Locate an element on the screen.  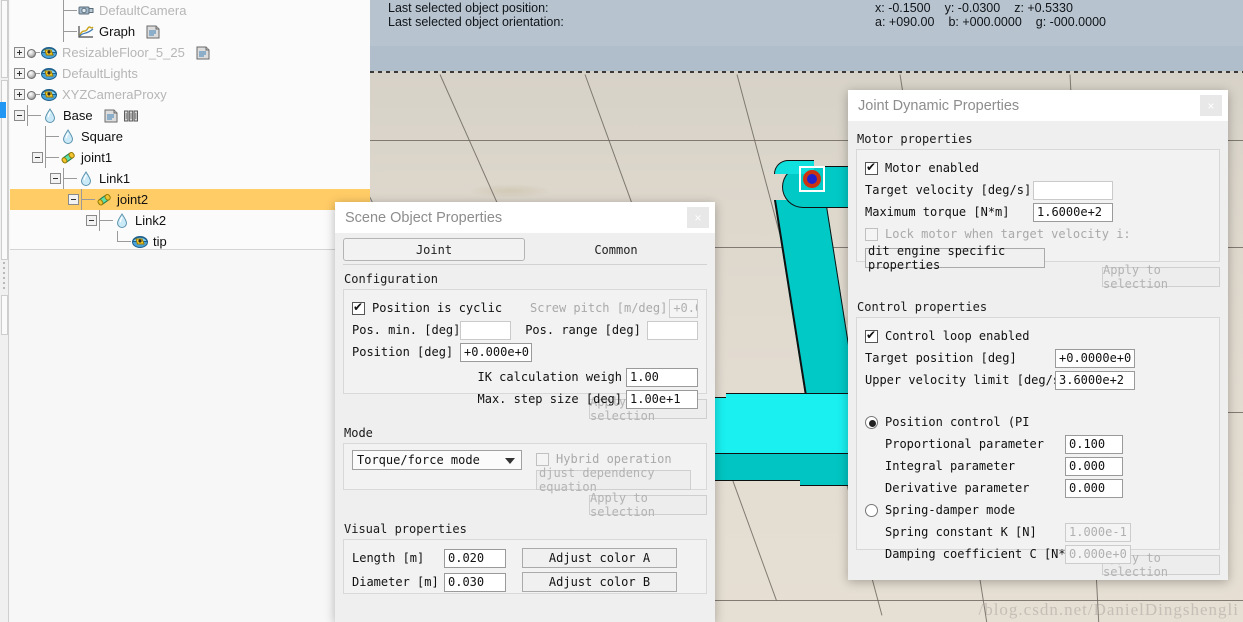
position-field: +0.000e+0 is located at coordinates (496, 352).